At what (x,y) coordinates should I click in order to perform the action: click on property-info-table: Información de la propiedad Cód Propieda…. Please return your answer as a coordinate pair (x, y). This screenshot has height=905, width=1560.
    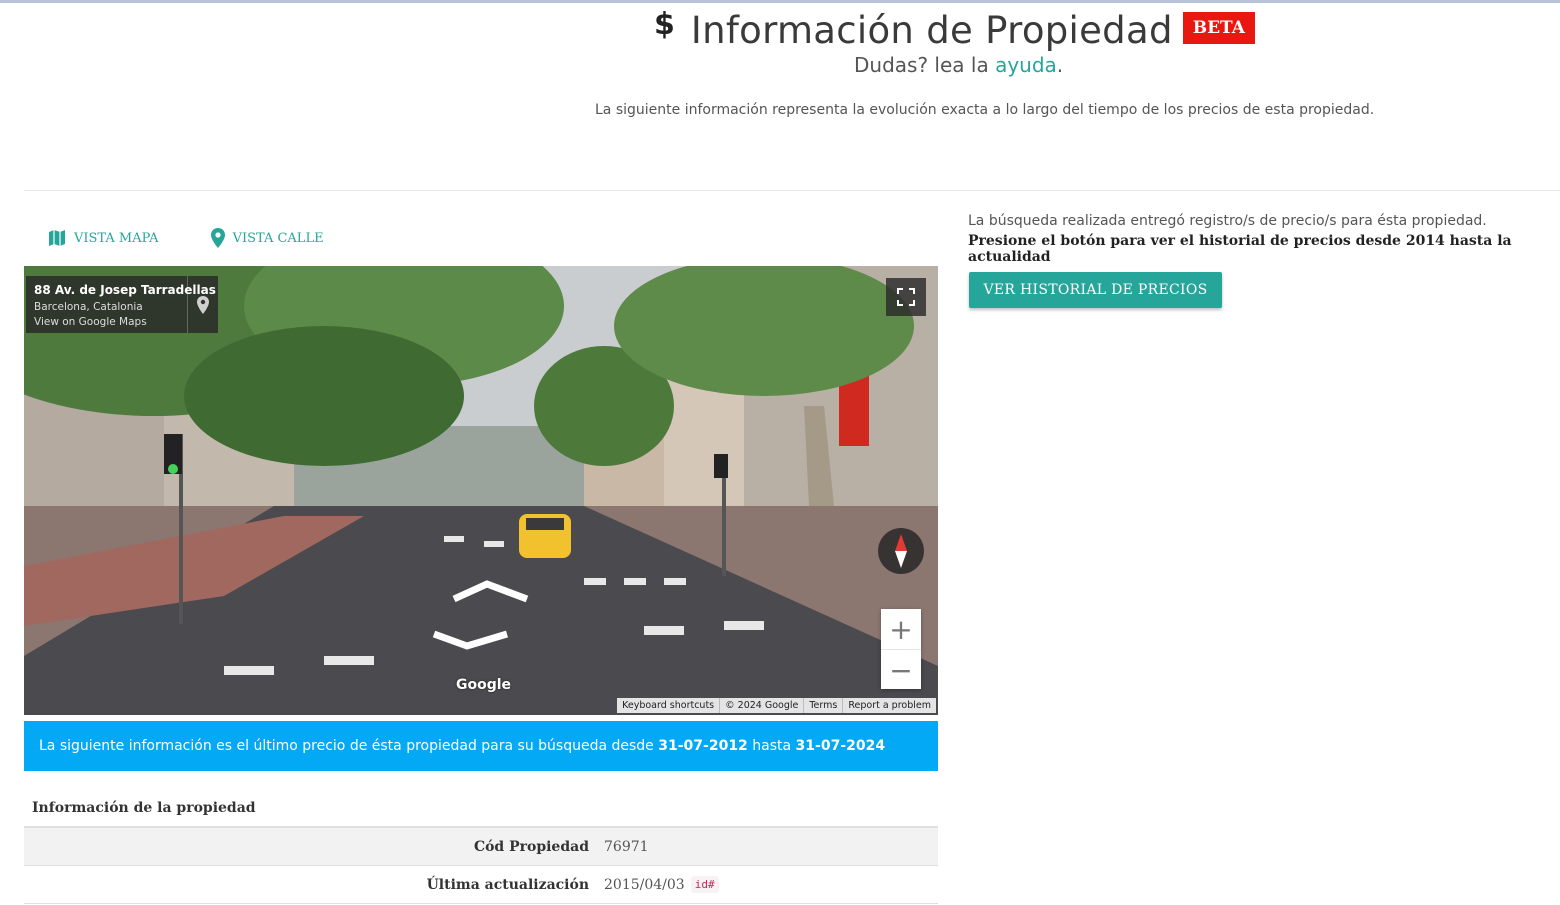
    Looking at the image, I should click on (481, 847).